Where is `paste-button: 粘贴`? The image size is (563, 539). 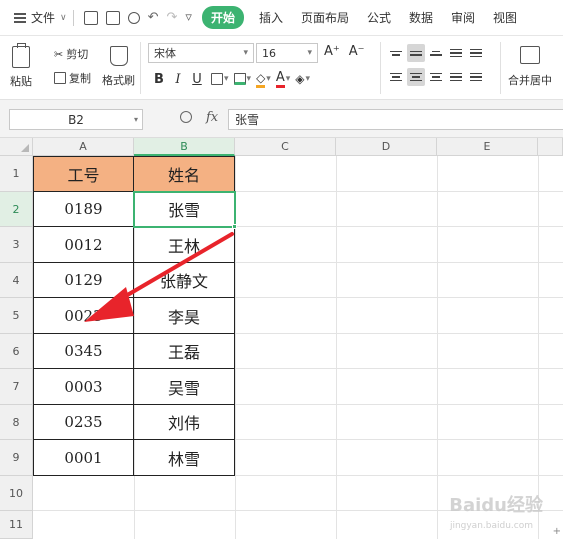 paste-button: 粘贴 is located at coordinates (21, 66).